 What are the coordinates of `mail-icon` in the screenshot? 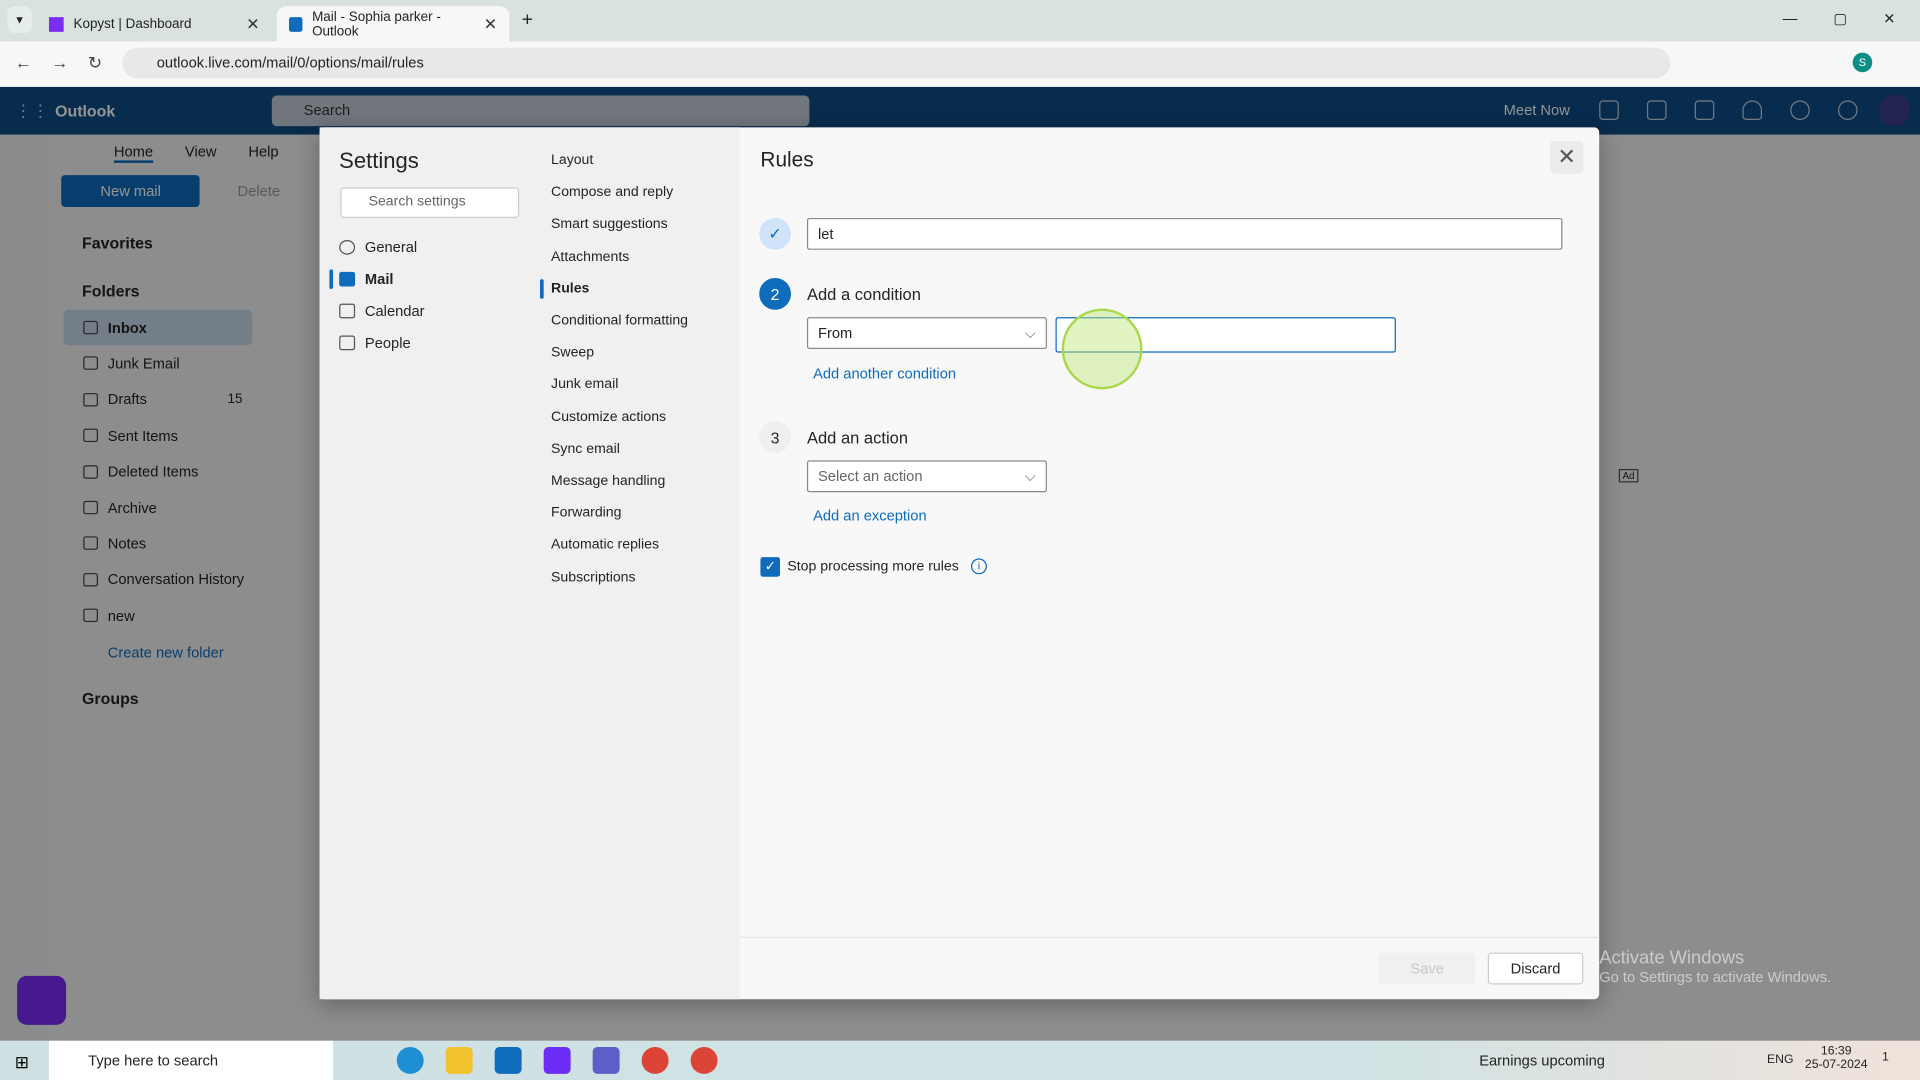 It's located at (347, 279).